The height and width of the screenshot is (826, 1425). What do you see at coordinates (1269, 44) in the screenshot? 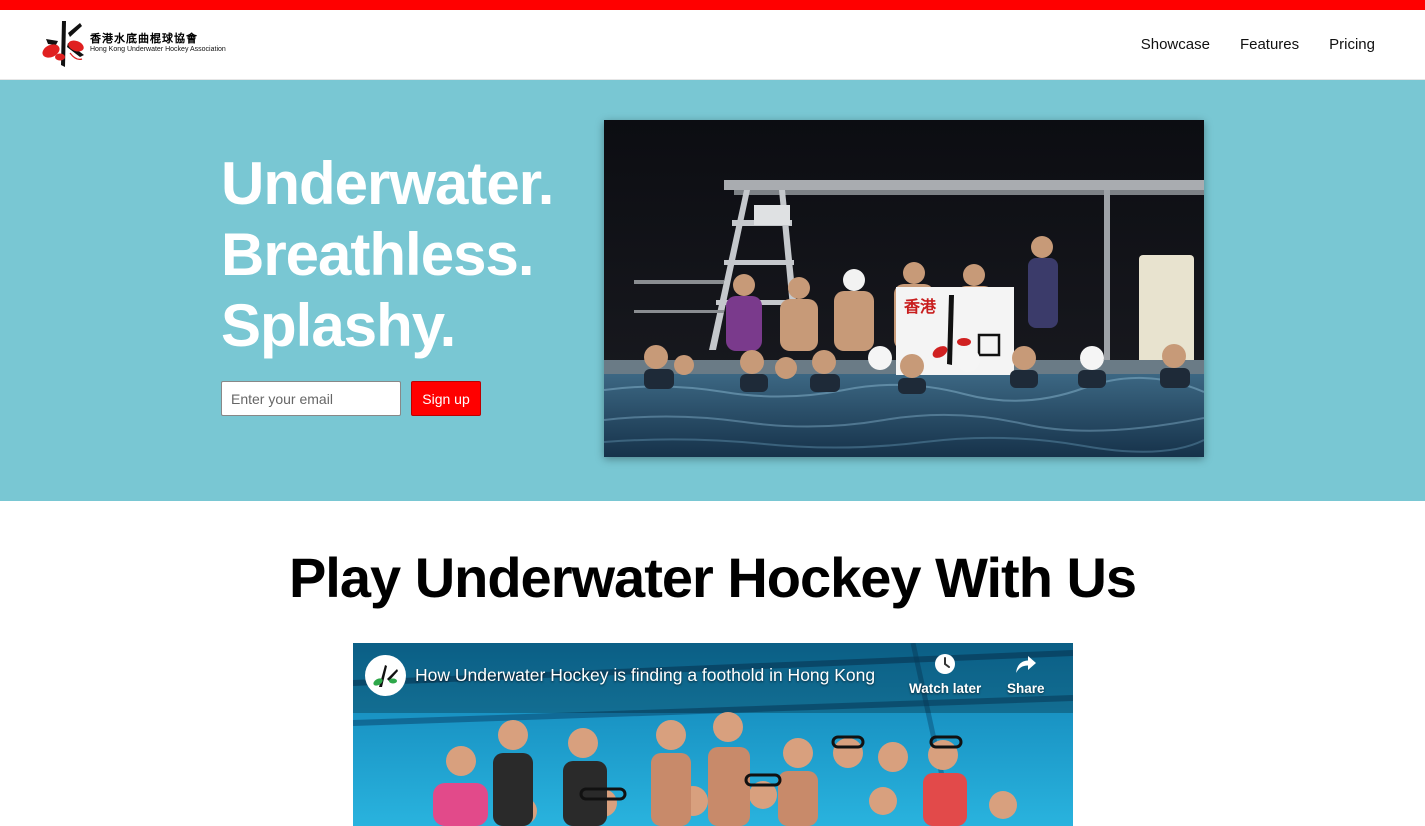
I see `nav-link-features: Features` at bounding box center [1269, 44].